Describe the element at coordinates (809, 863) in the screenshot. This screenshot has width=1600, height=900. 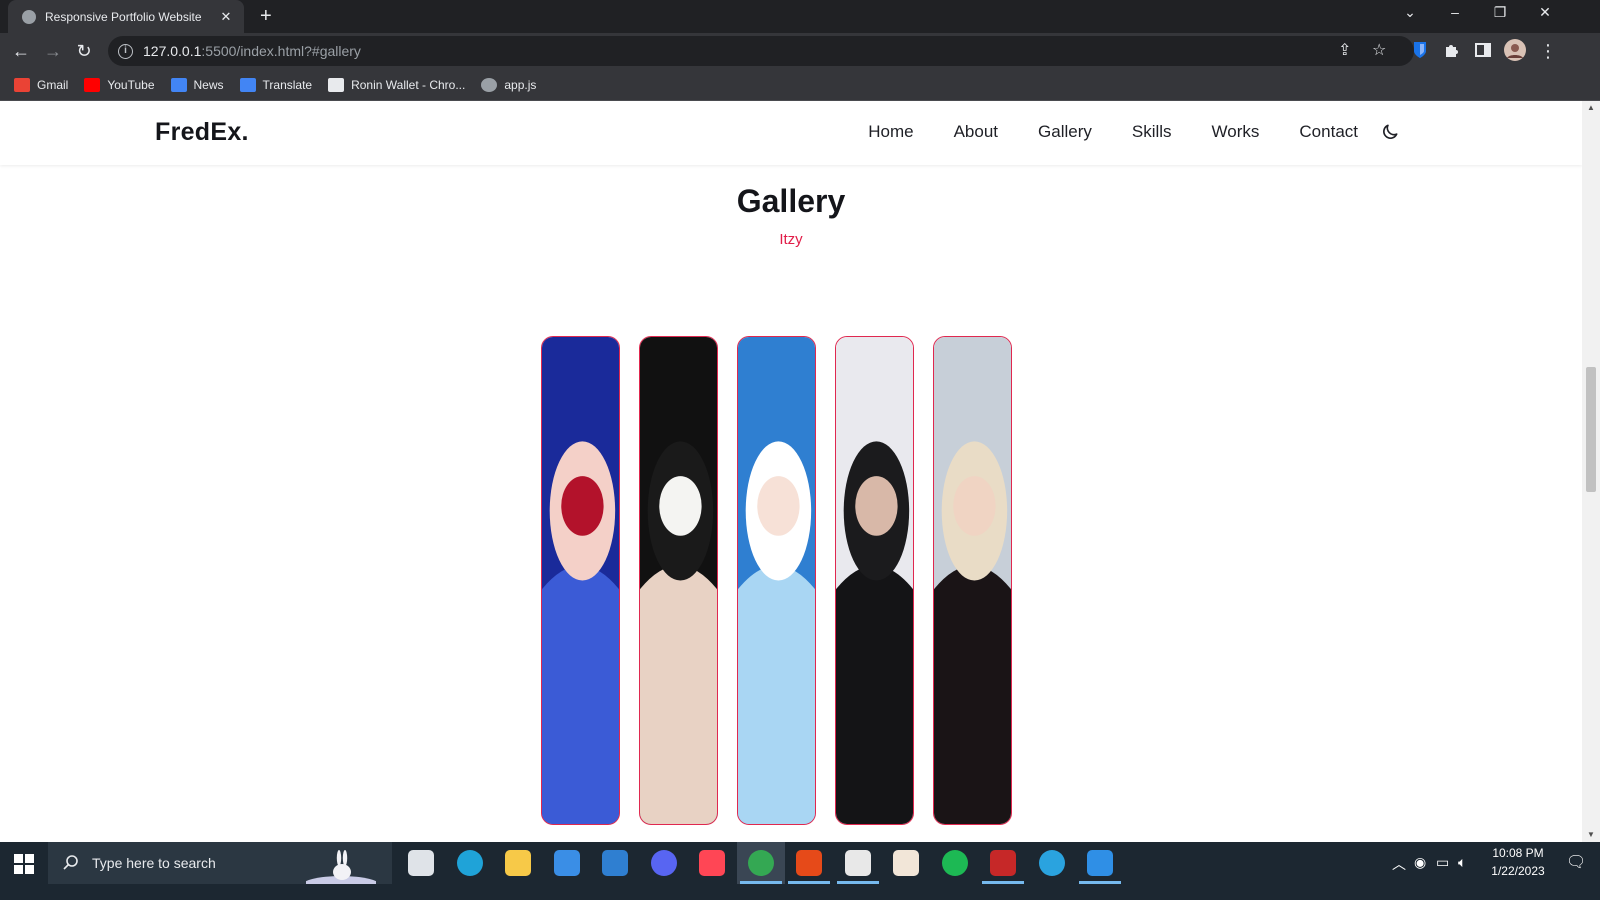
I see `office-icon` at that location.